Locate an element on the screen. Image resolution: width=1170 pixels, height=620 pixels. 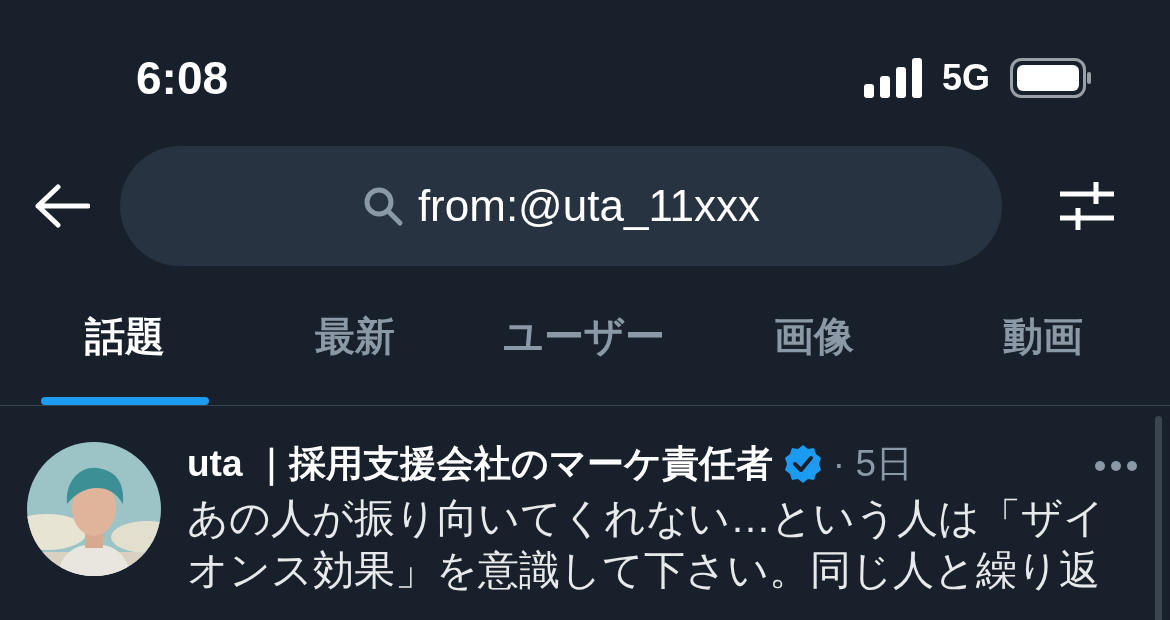
author-name: uta ｜採用支援会社のマーケ責任者 is located at coordinates (480, 464).